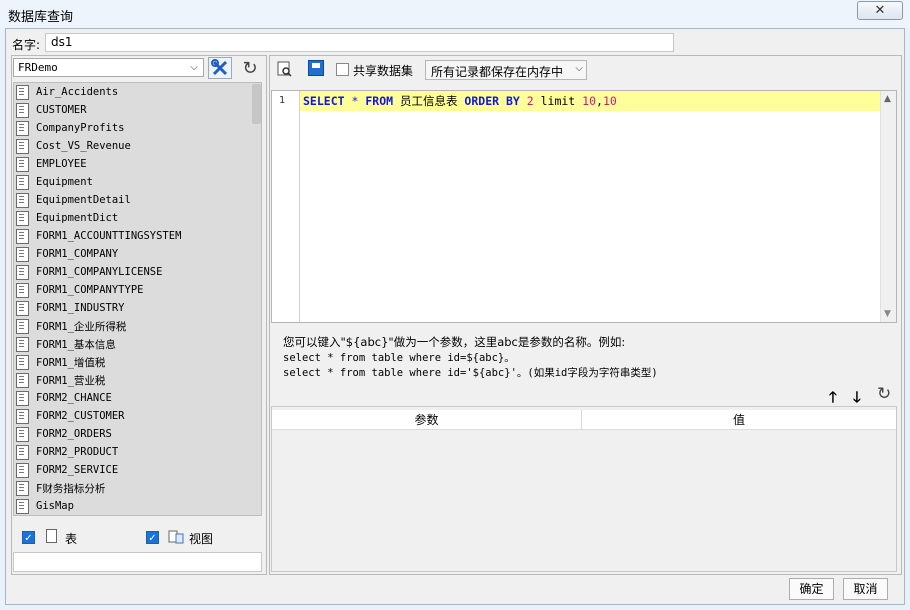  I want to click on ok-button: 确定, so click(811, 589).